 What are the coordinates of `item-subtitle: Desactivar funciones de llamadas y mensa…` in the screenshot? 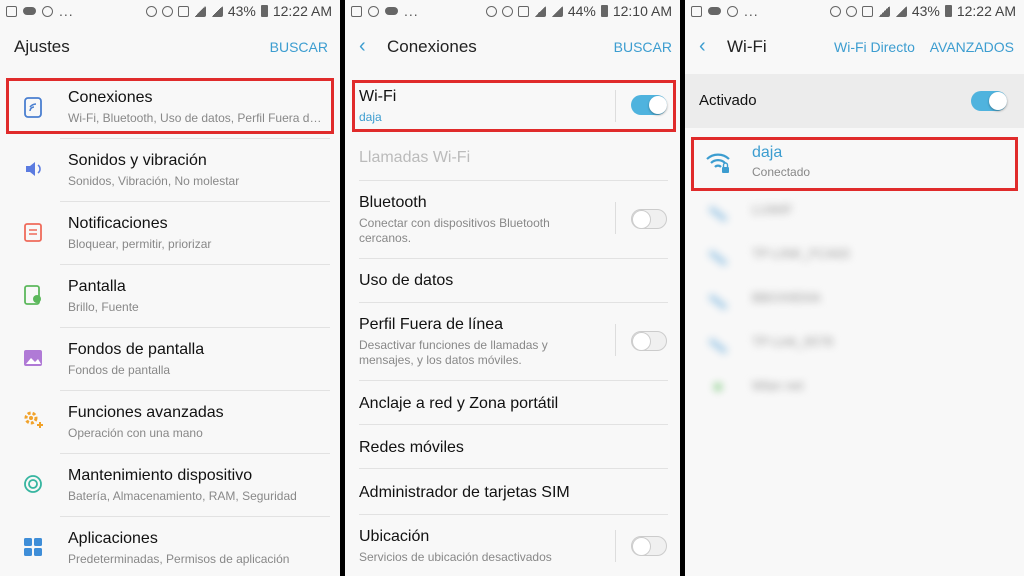 It's located at (453, 352).